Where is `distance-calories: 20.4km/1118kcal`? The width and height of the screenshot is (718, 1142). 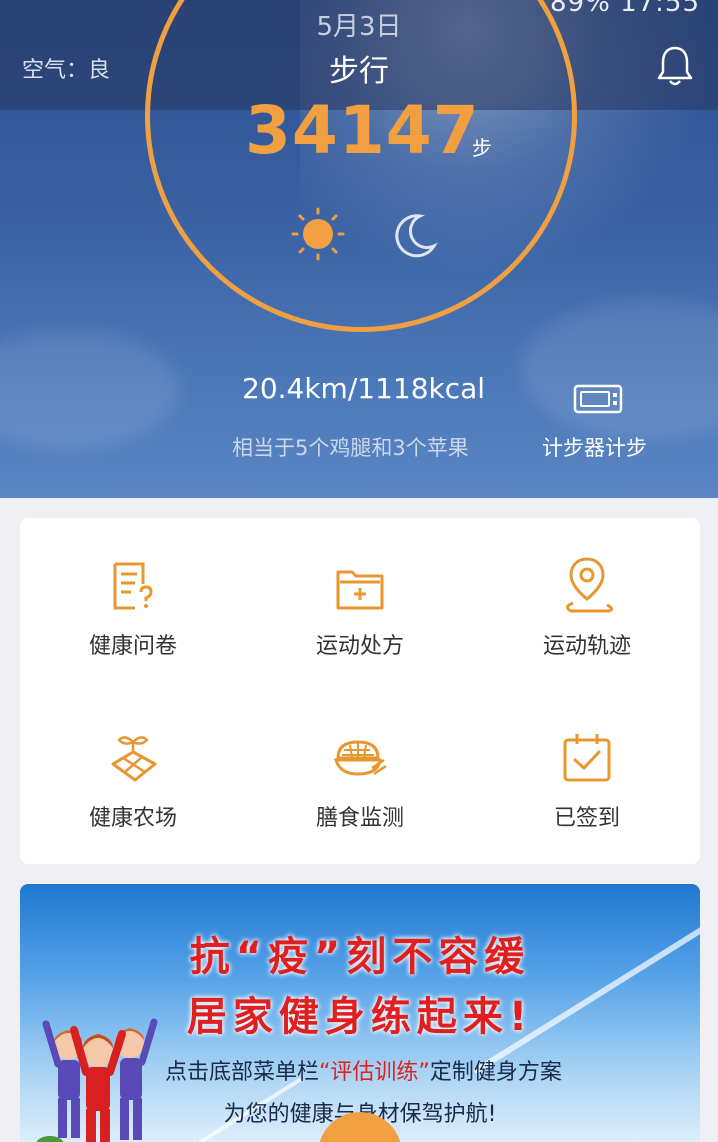
distance-calories: 20.4km/1118kcal is located at coordinates (364, 388).